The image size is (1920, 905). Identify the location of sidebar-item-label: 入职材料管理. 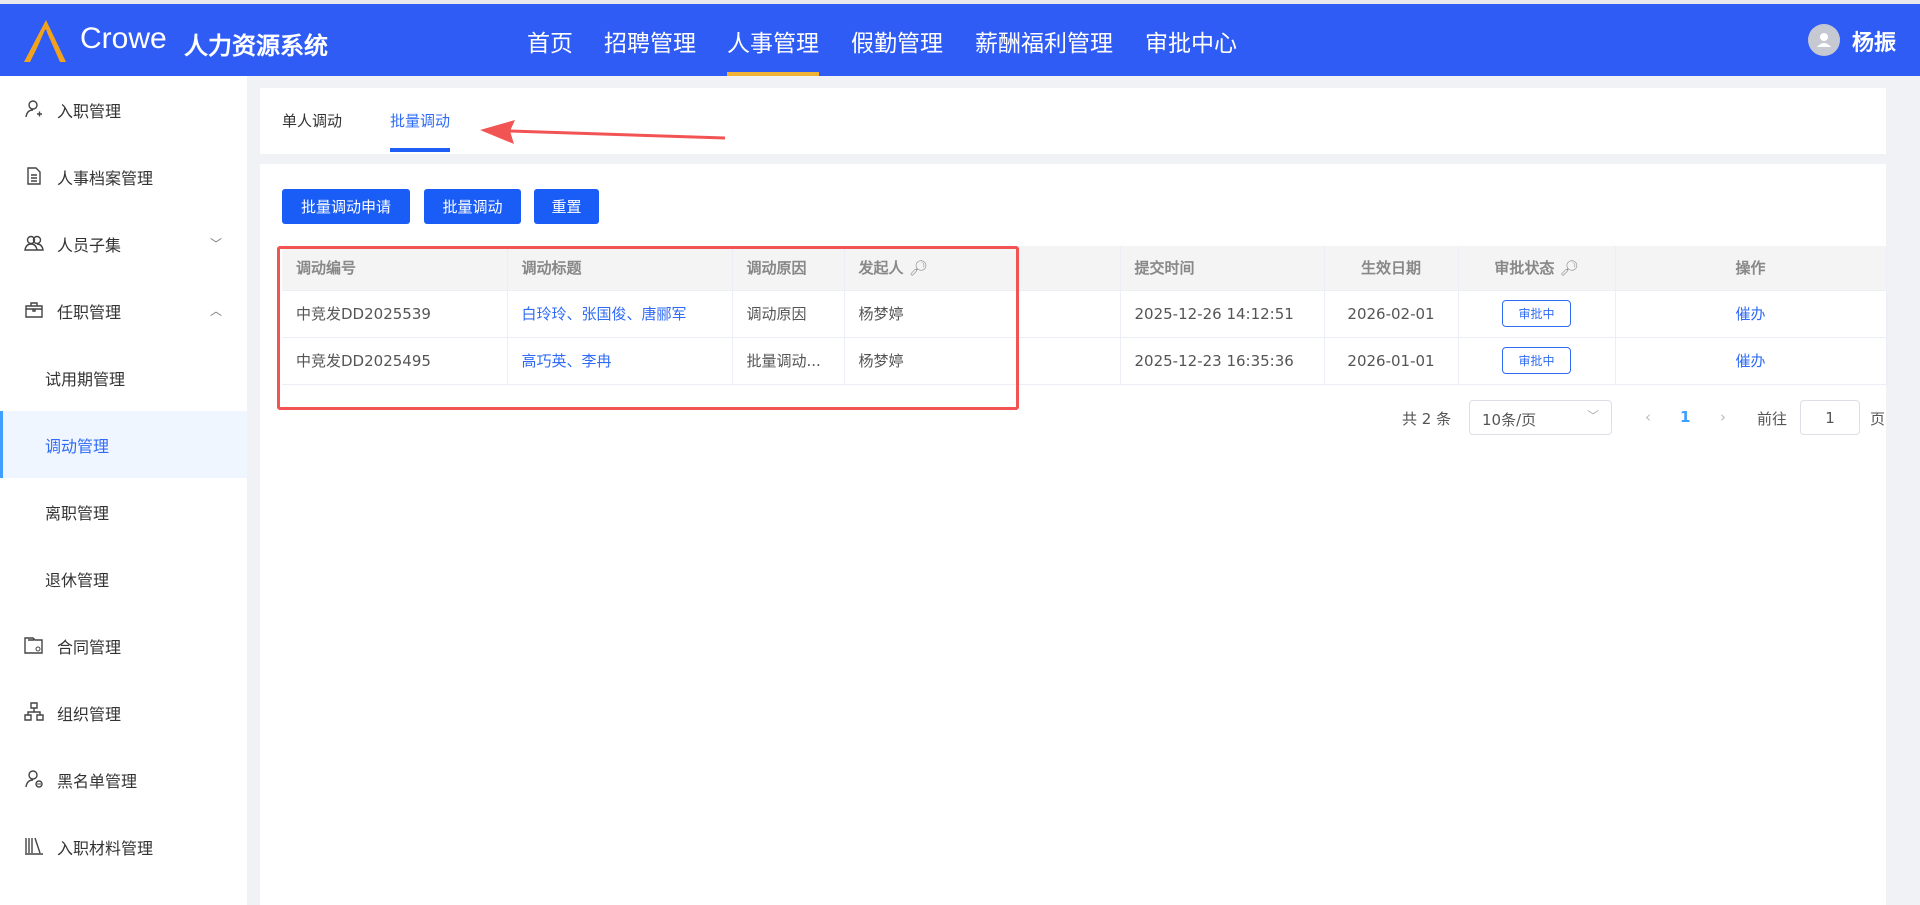
(105, 848).